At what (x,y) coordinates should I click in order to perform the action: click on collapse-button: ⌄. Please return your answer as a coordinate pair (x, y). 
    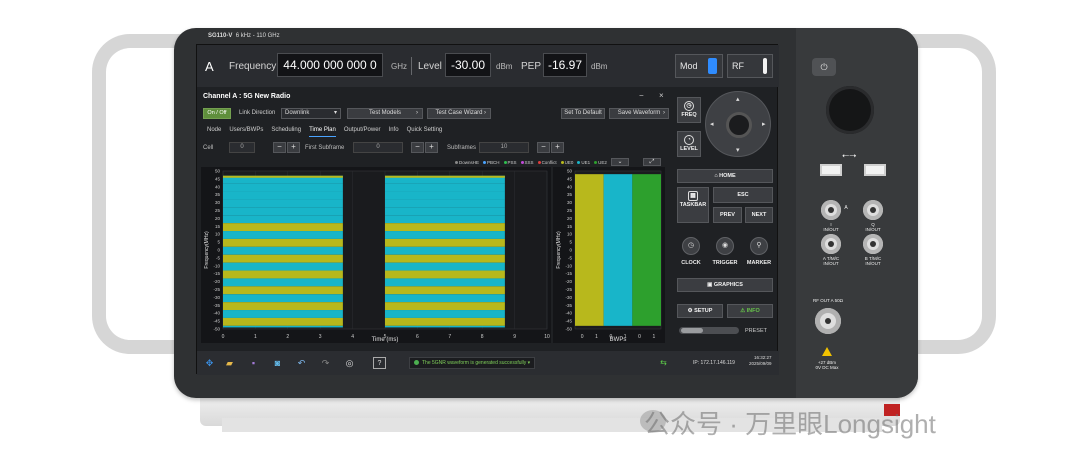
    Looking at the image, I should click on (620, 162).